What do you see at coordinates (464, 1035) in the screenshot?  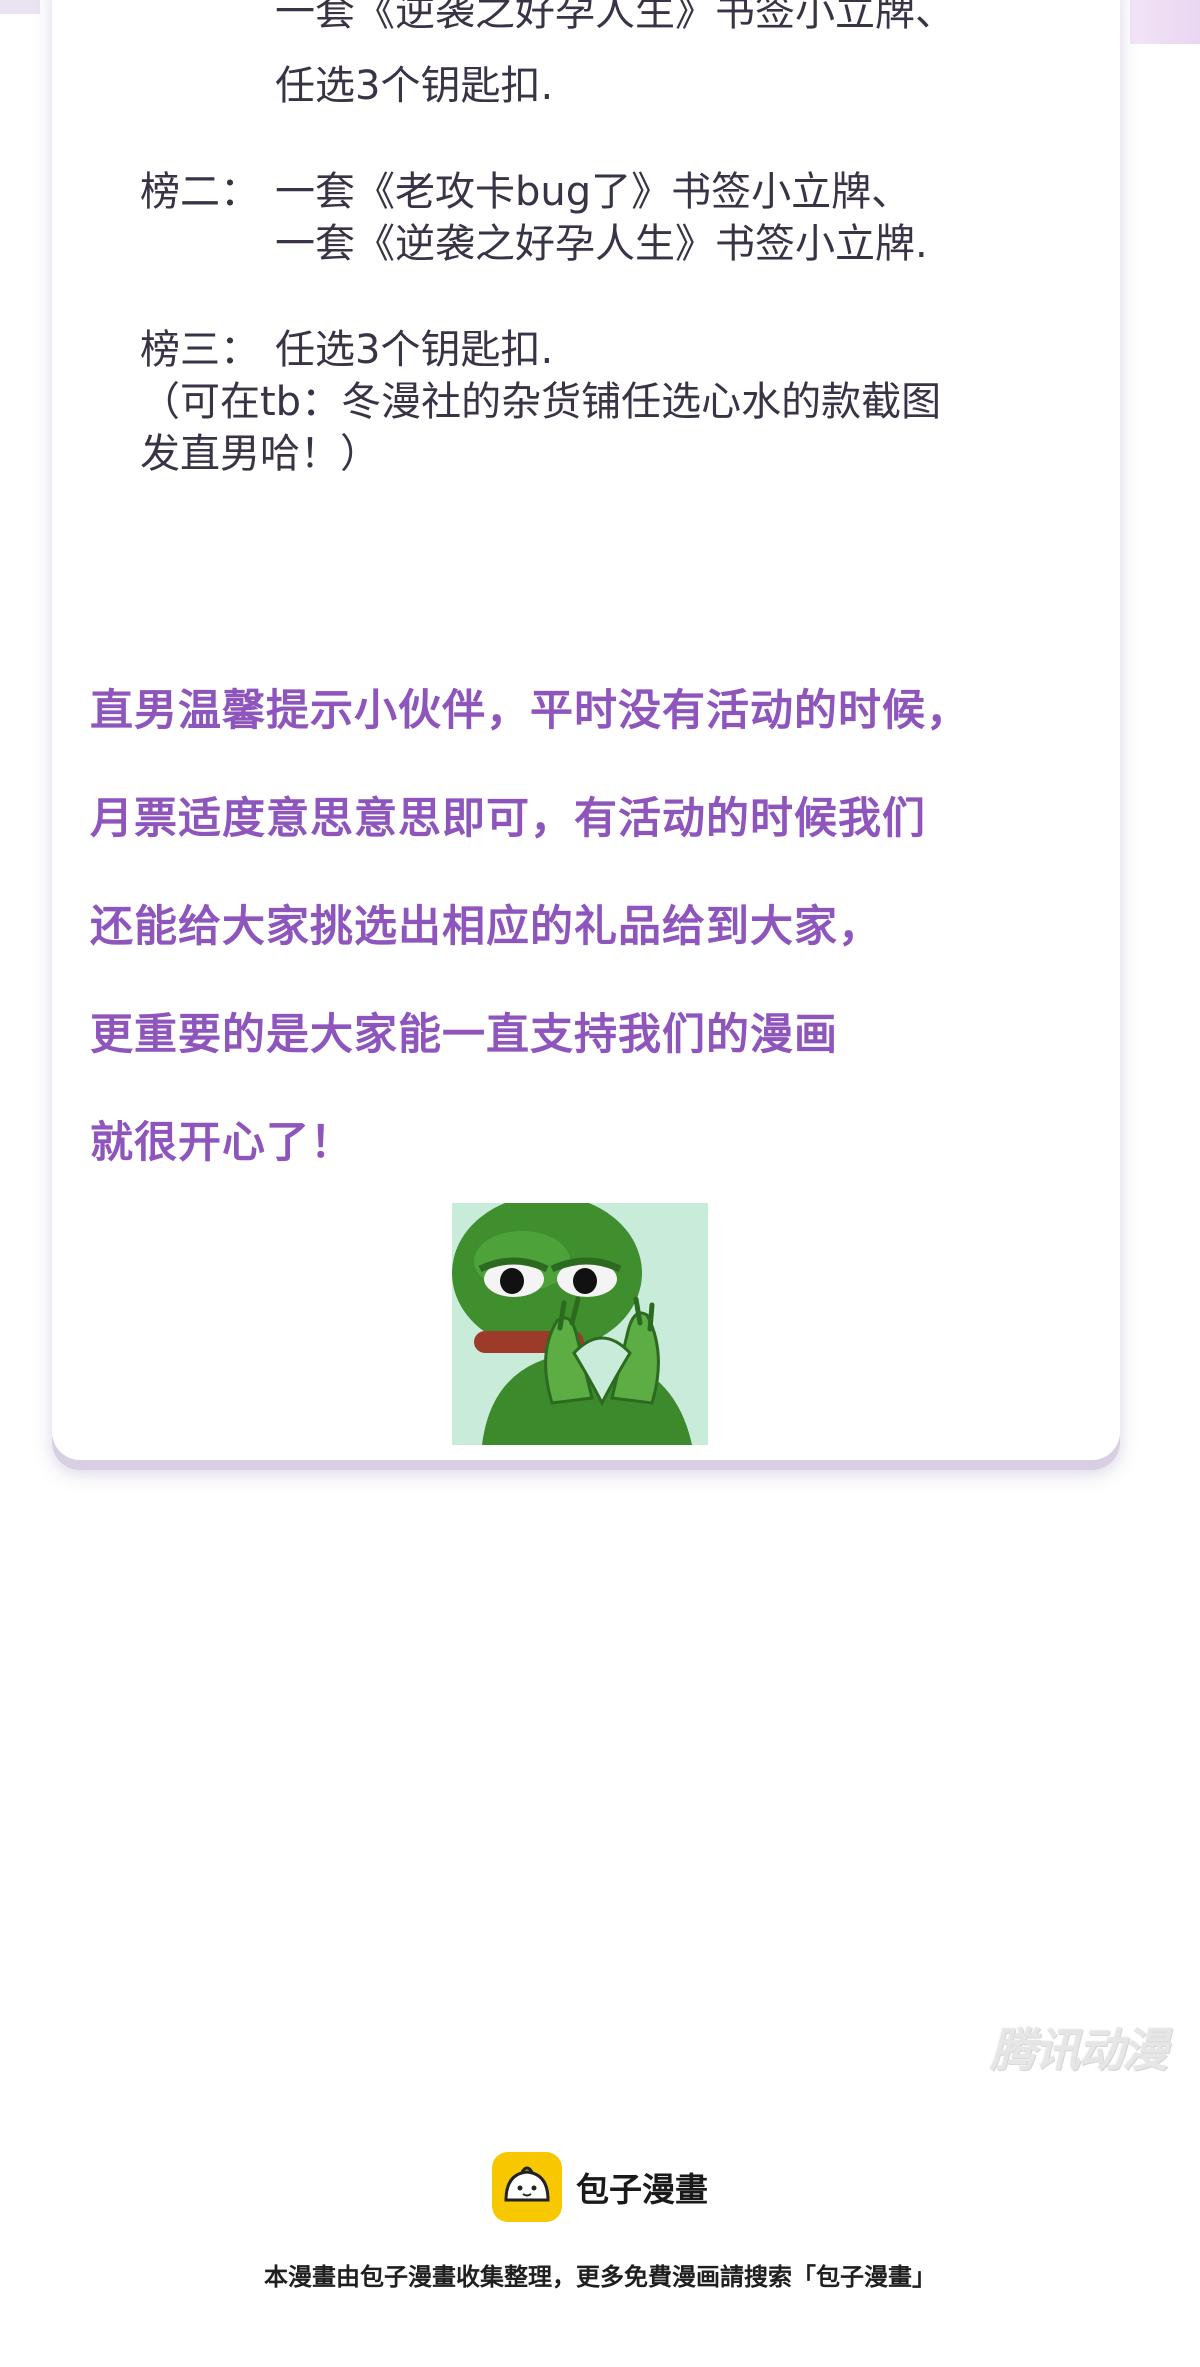 I see `tip-line-4: 更重要的是大家能一直支持我们的漫画` at bounding box center [464, 1035].